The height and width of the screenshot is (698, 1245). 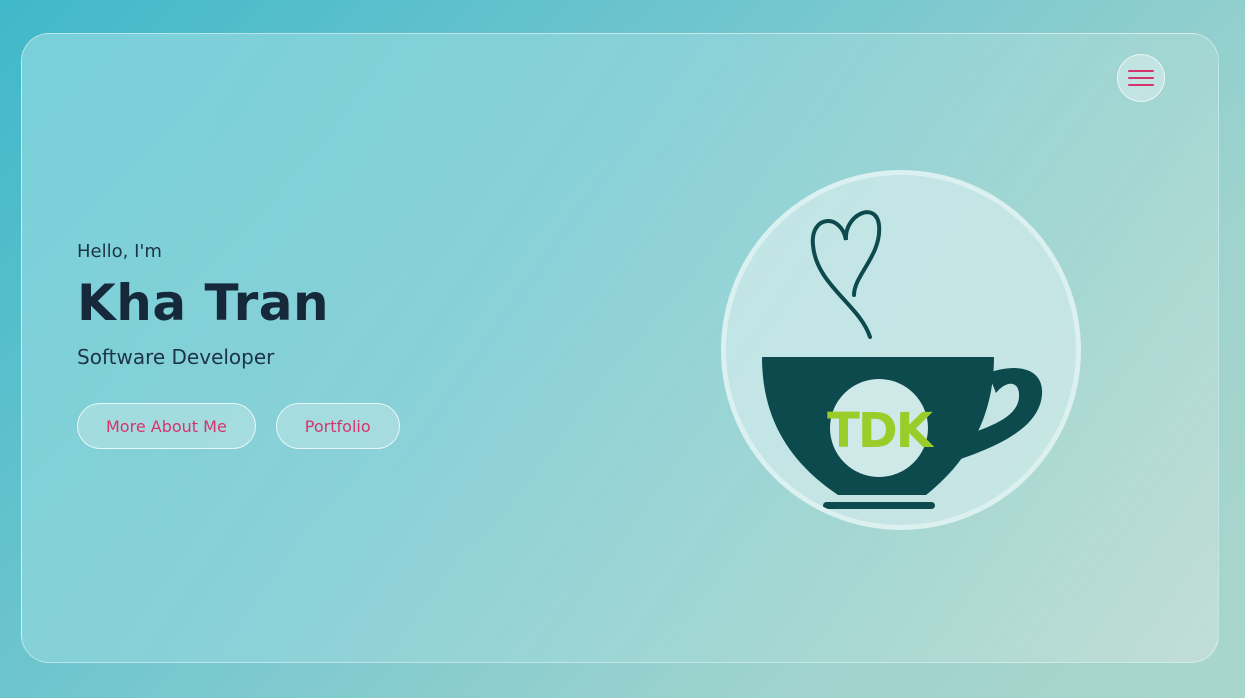 I want to click on hero-name: Kha Tran, so click(x=203, y=303).